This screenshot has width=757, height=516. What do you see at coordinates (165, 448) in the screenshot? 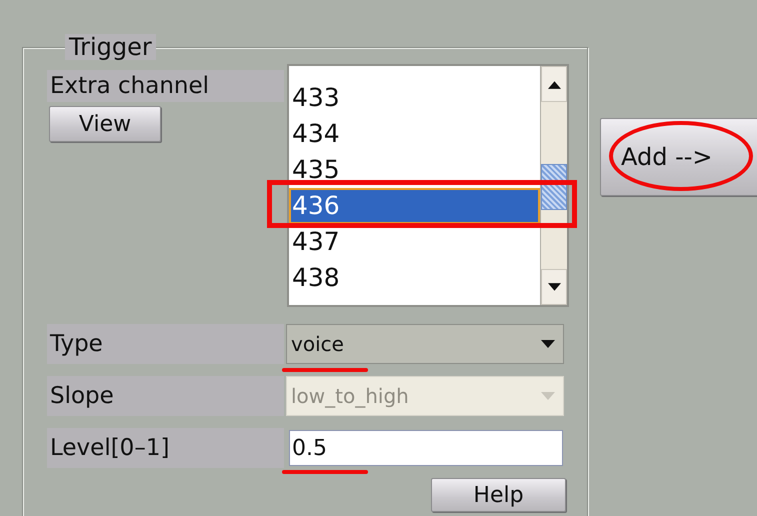
I see `field-label: Level[0–1]` at bounding box center [165, 448].